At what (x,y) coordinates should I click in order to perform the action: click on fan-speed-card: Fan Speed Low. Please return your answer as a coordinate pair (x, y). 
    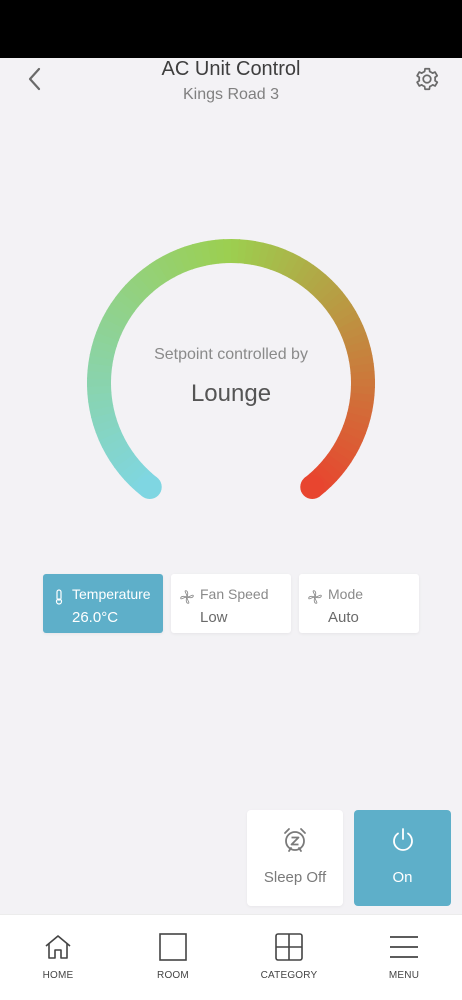
    Looking at the image, I should click on (231, 603).